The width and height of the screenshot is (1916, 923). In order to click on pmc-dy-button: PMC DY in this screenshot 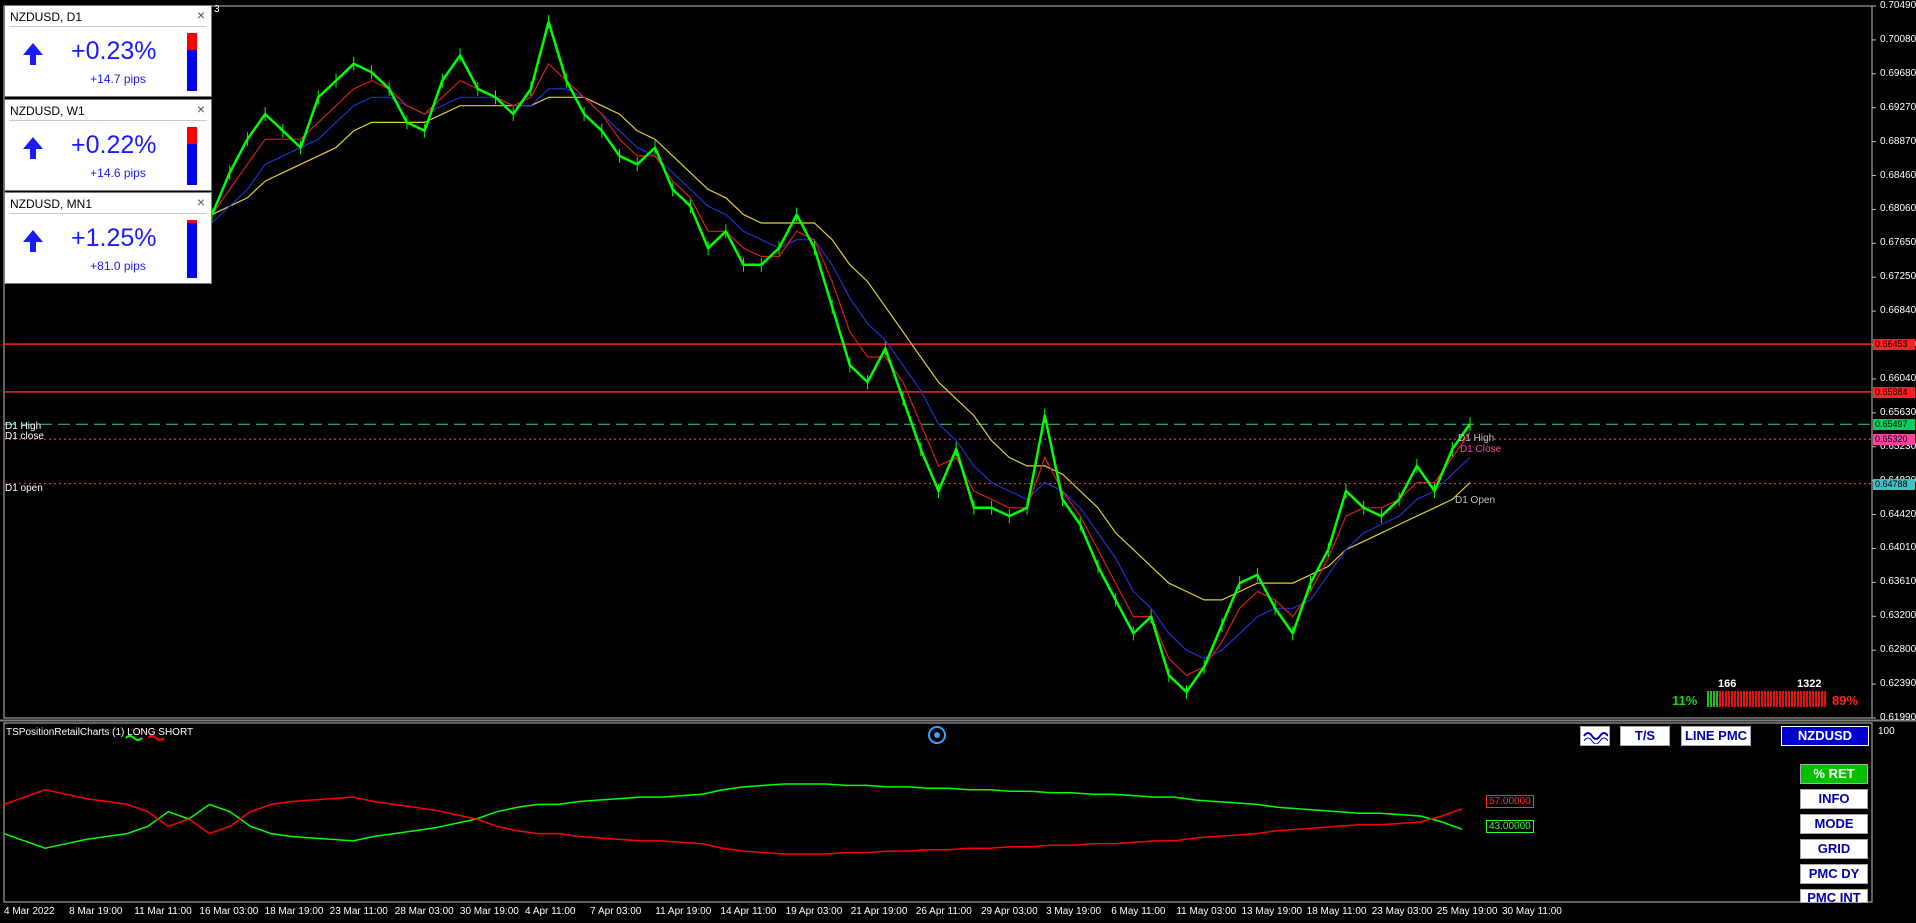, I will do `click(1834, 874)`.